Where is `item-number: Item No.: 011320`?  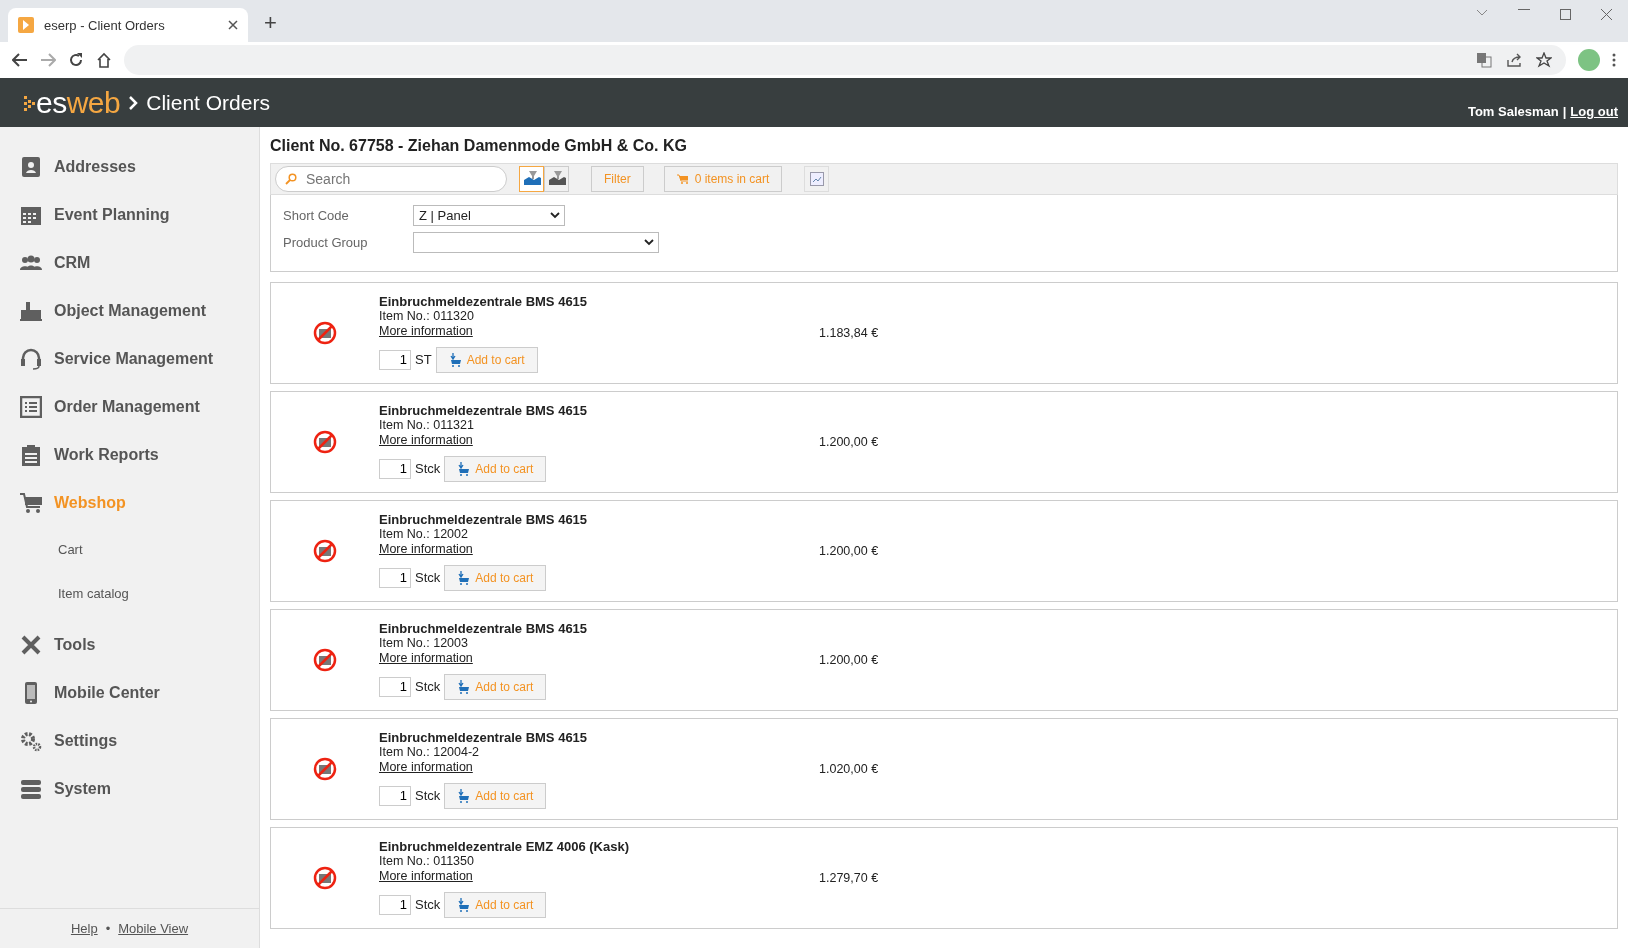 item-number: Item No.: 011320 is located at coordinates (427, 316).